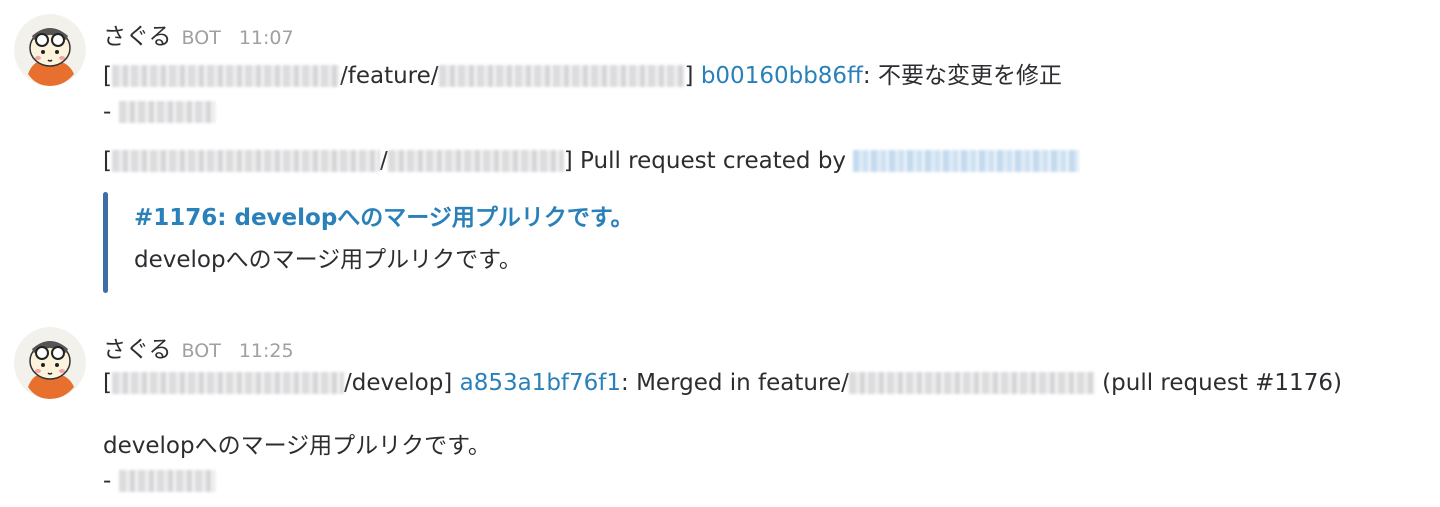 The height and width of the screenshot is (507, 1440). I want to click on commit-hash-link: b00160bb86ff, so click(782, 76).